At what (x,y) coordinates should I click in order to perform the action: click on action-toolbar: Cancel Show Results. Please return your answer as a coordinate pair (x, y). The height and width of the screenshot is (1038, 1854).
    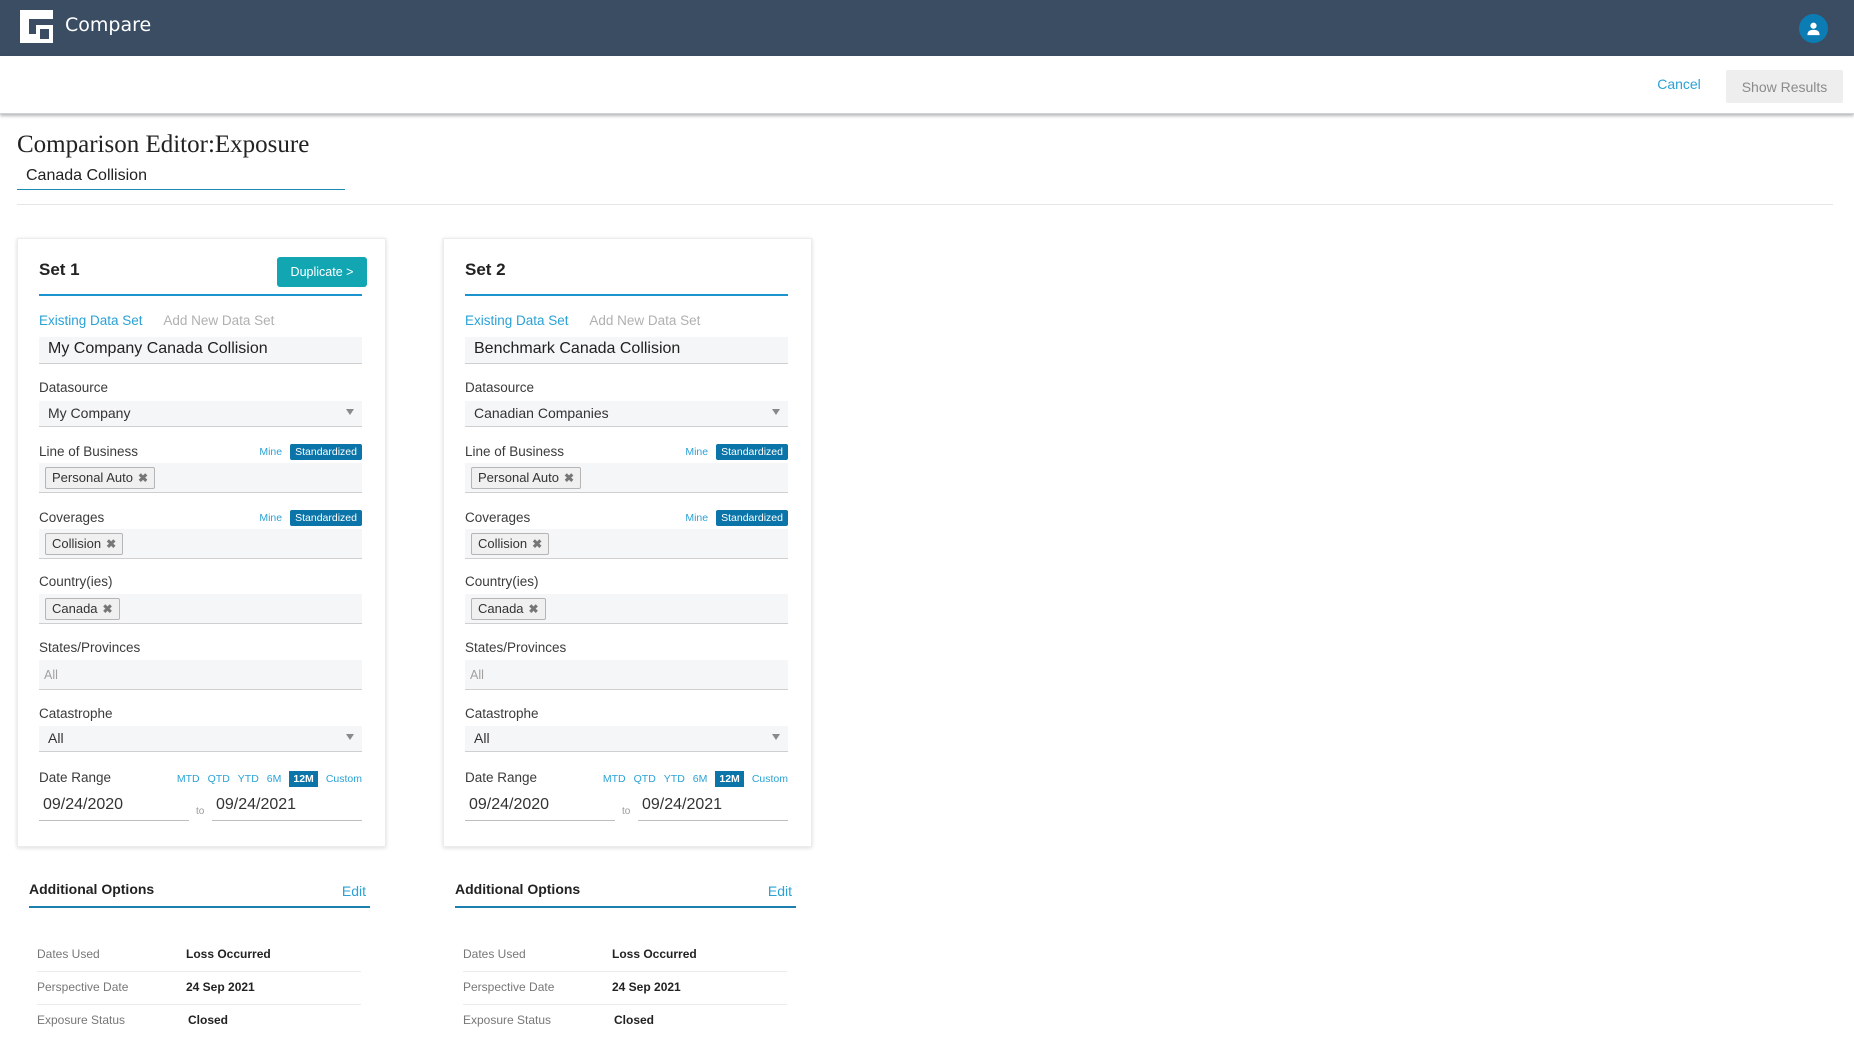
    Looking at the image, I should click on (927, 85).